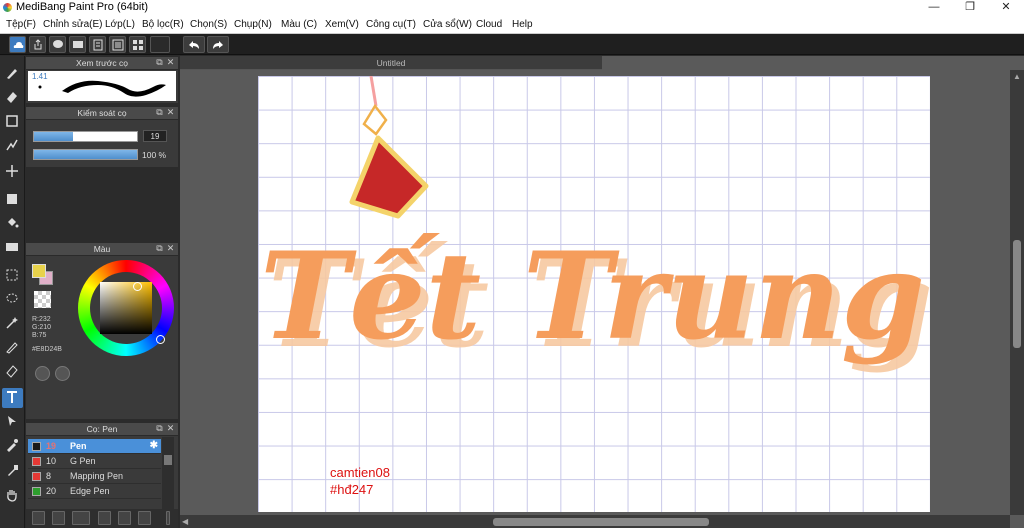 The width and height of the screenshot is (1024, 528). What do you see at coordinates (160, 339) in the screenshot?
I see `hue-marker` at bounding box center [160, 339].